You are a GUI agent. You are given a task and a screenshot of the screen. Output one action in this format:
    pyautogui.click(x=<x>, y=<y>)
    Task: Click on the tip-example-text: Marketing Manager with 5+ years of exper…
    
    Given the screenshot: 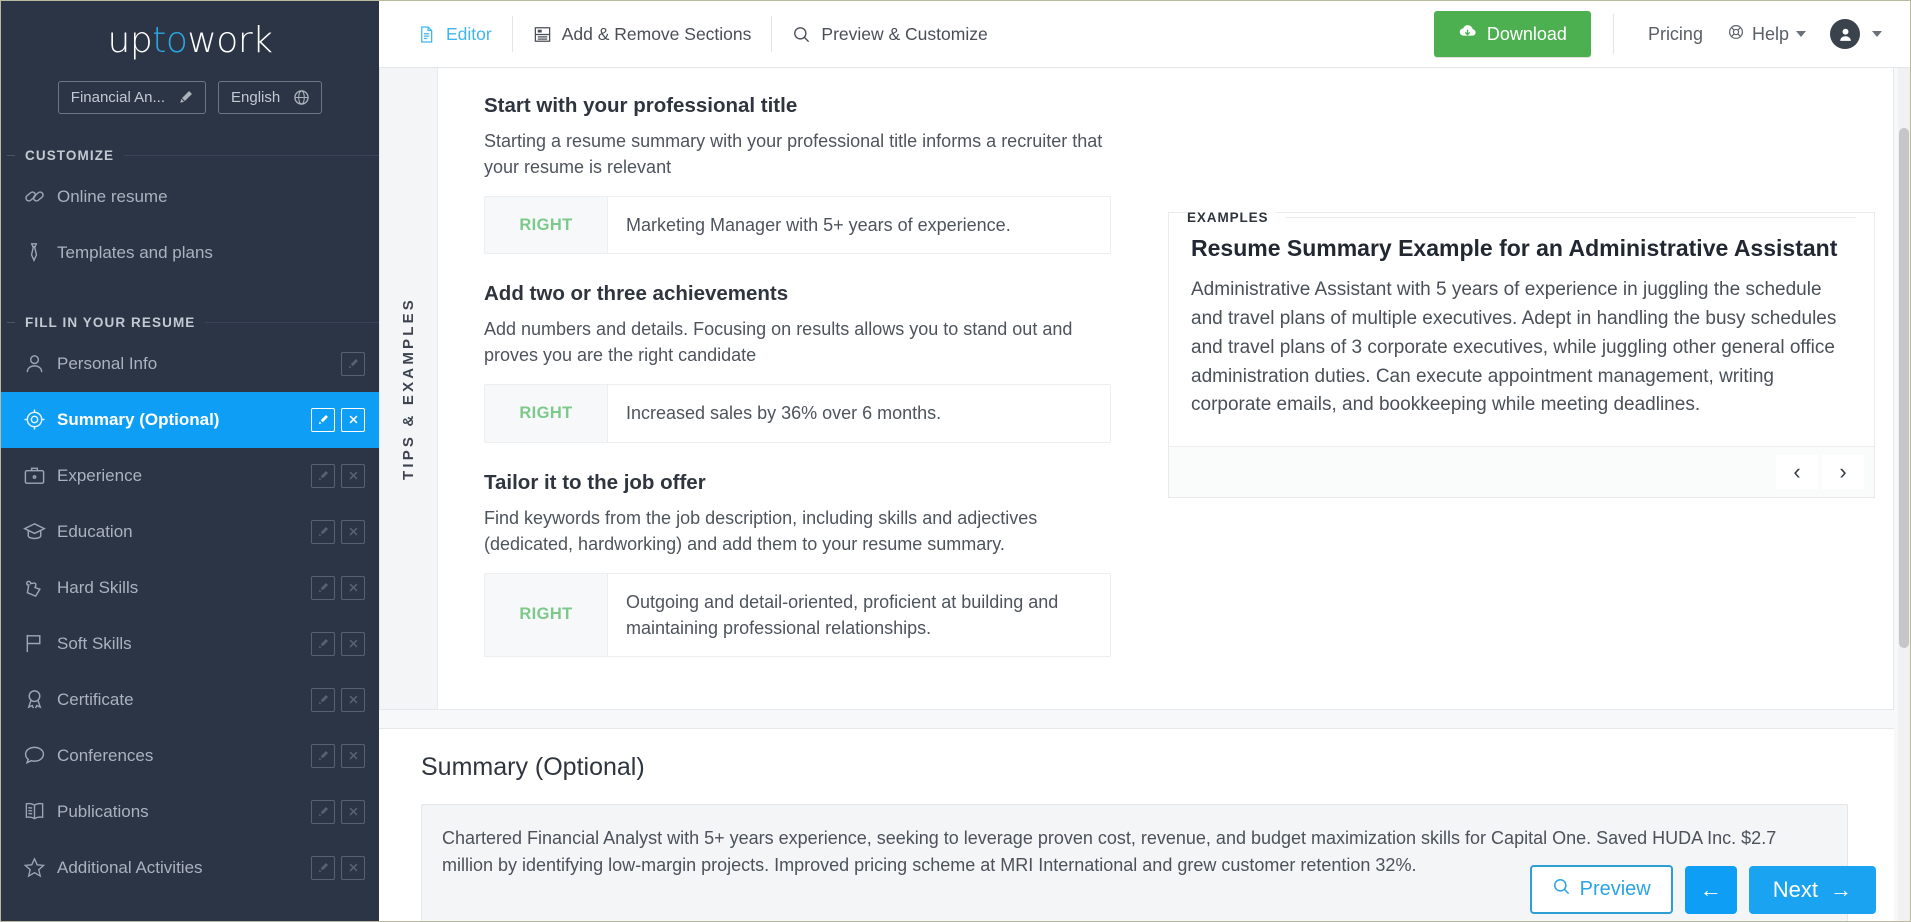 What is the action you would take?
    pyautogui.click(x=858, y=225)
    